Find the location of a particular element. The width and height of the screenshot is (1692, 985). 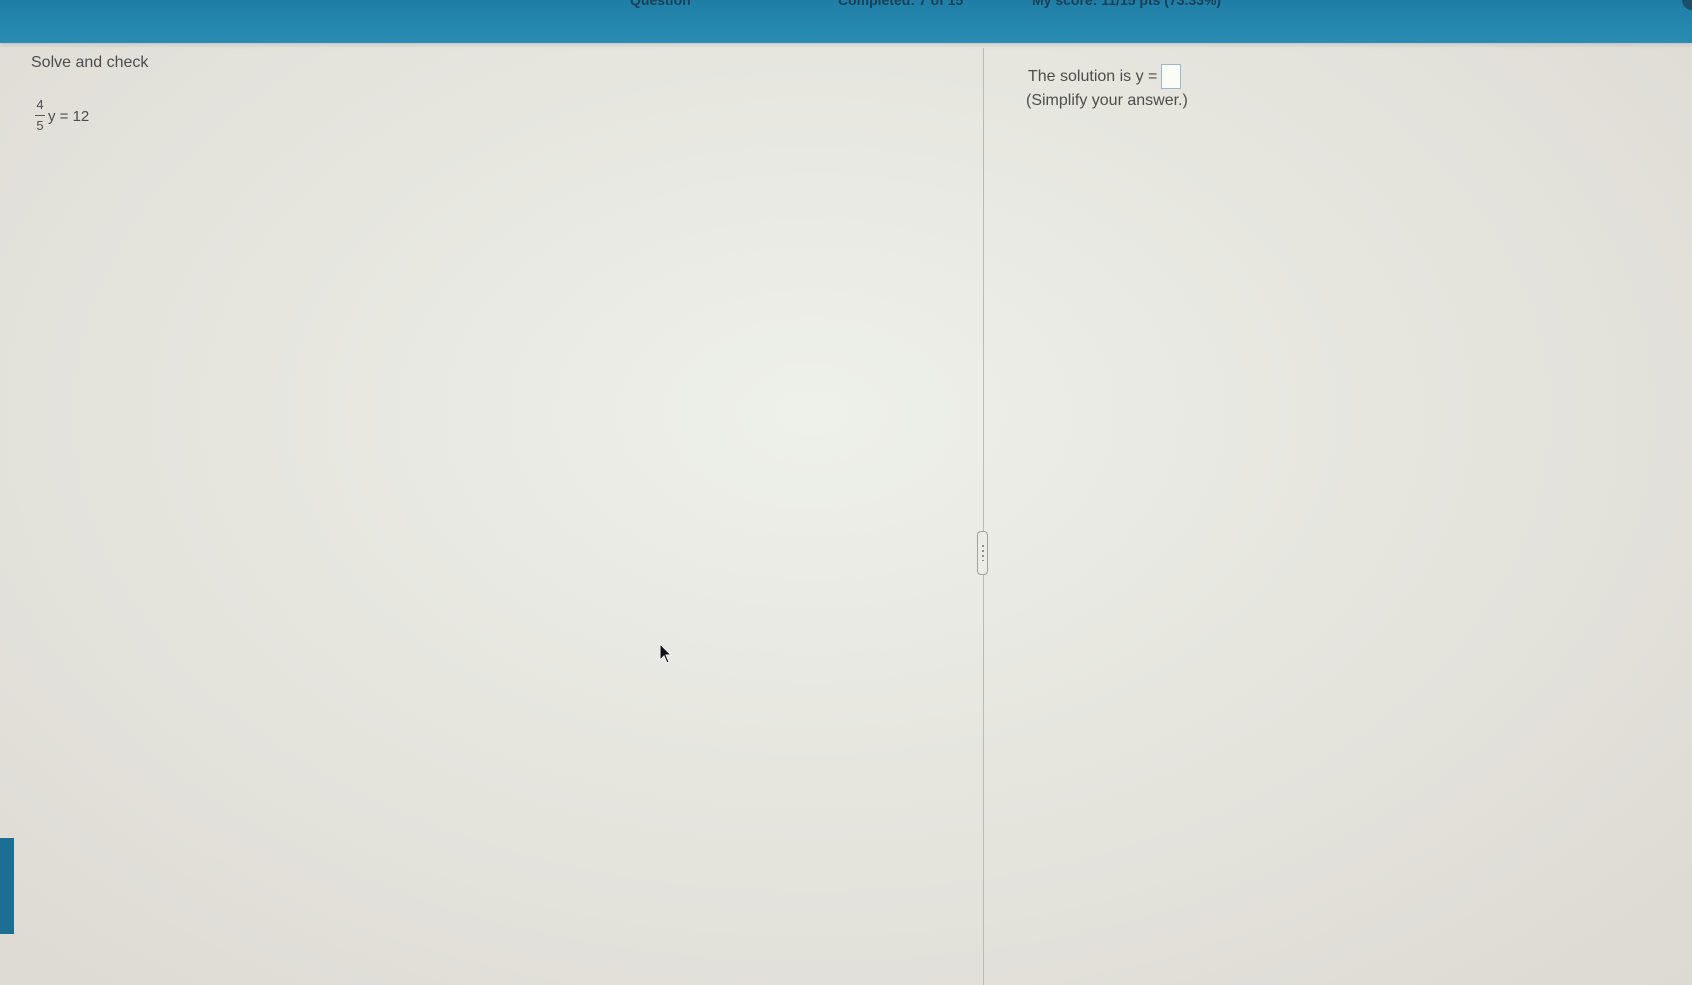

drag-handle-icon is located at coordinates (982, 553).